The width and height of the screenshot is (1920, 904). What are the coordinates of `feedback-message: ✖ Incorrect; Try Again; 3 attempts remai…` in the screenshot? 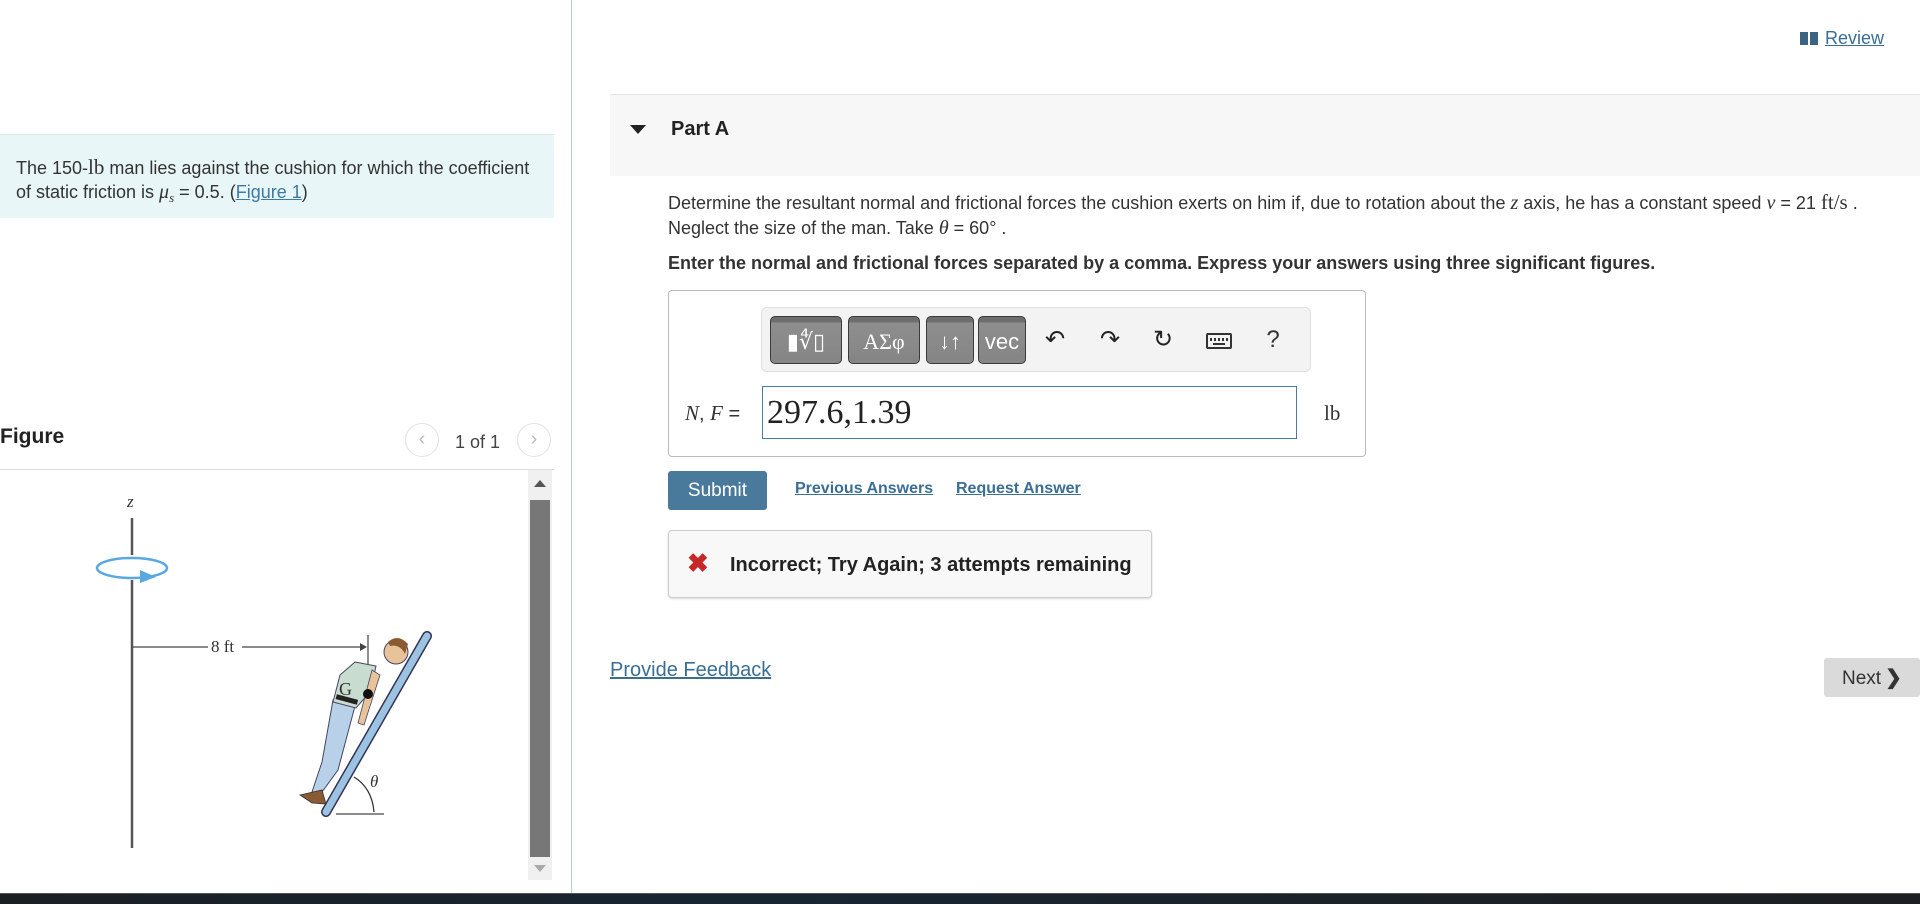 It's located at (910, 564).